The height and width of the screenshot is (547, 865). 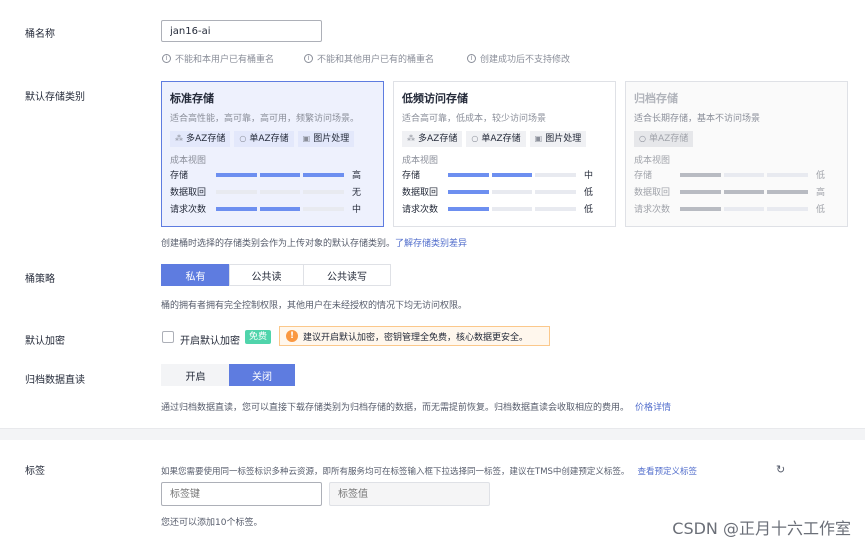 What do you see at coordinates (357, 193) in the screenshot?
I see `cost-level: 无` at bounding box center [357, 193].